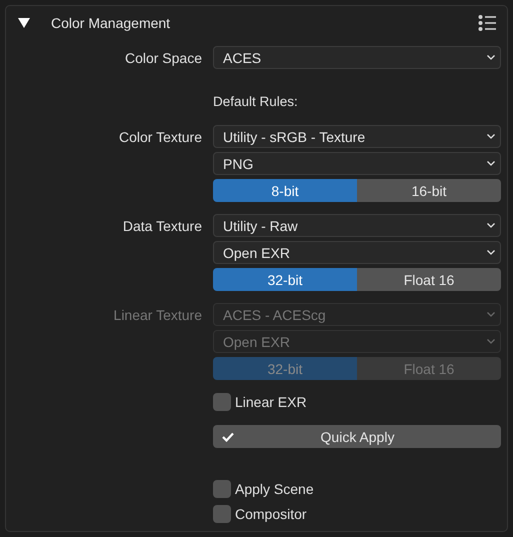 The height and width of the screenshot is (537, 513). I want to click on collapse-triangle-icon, so click(24, 23).